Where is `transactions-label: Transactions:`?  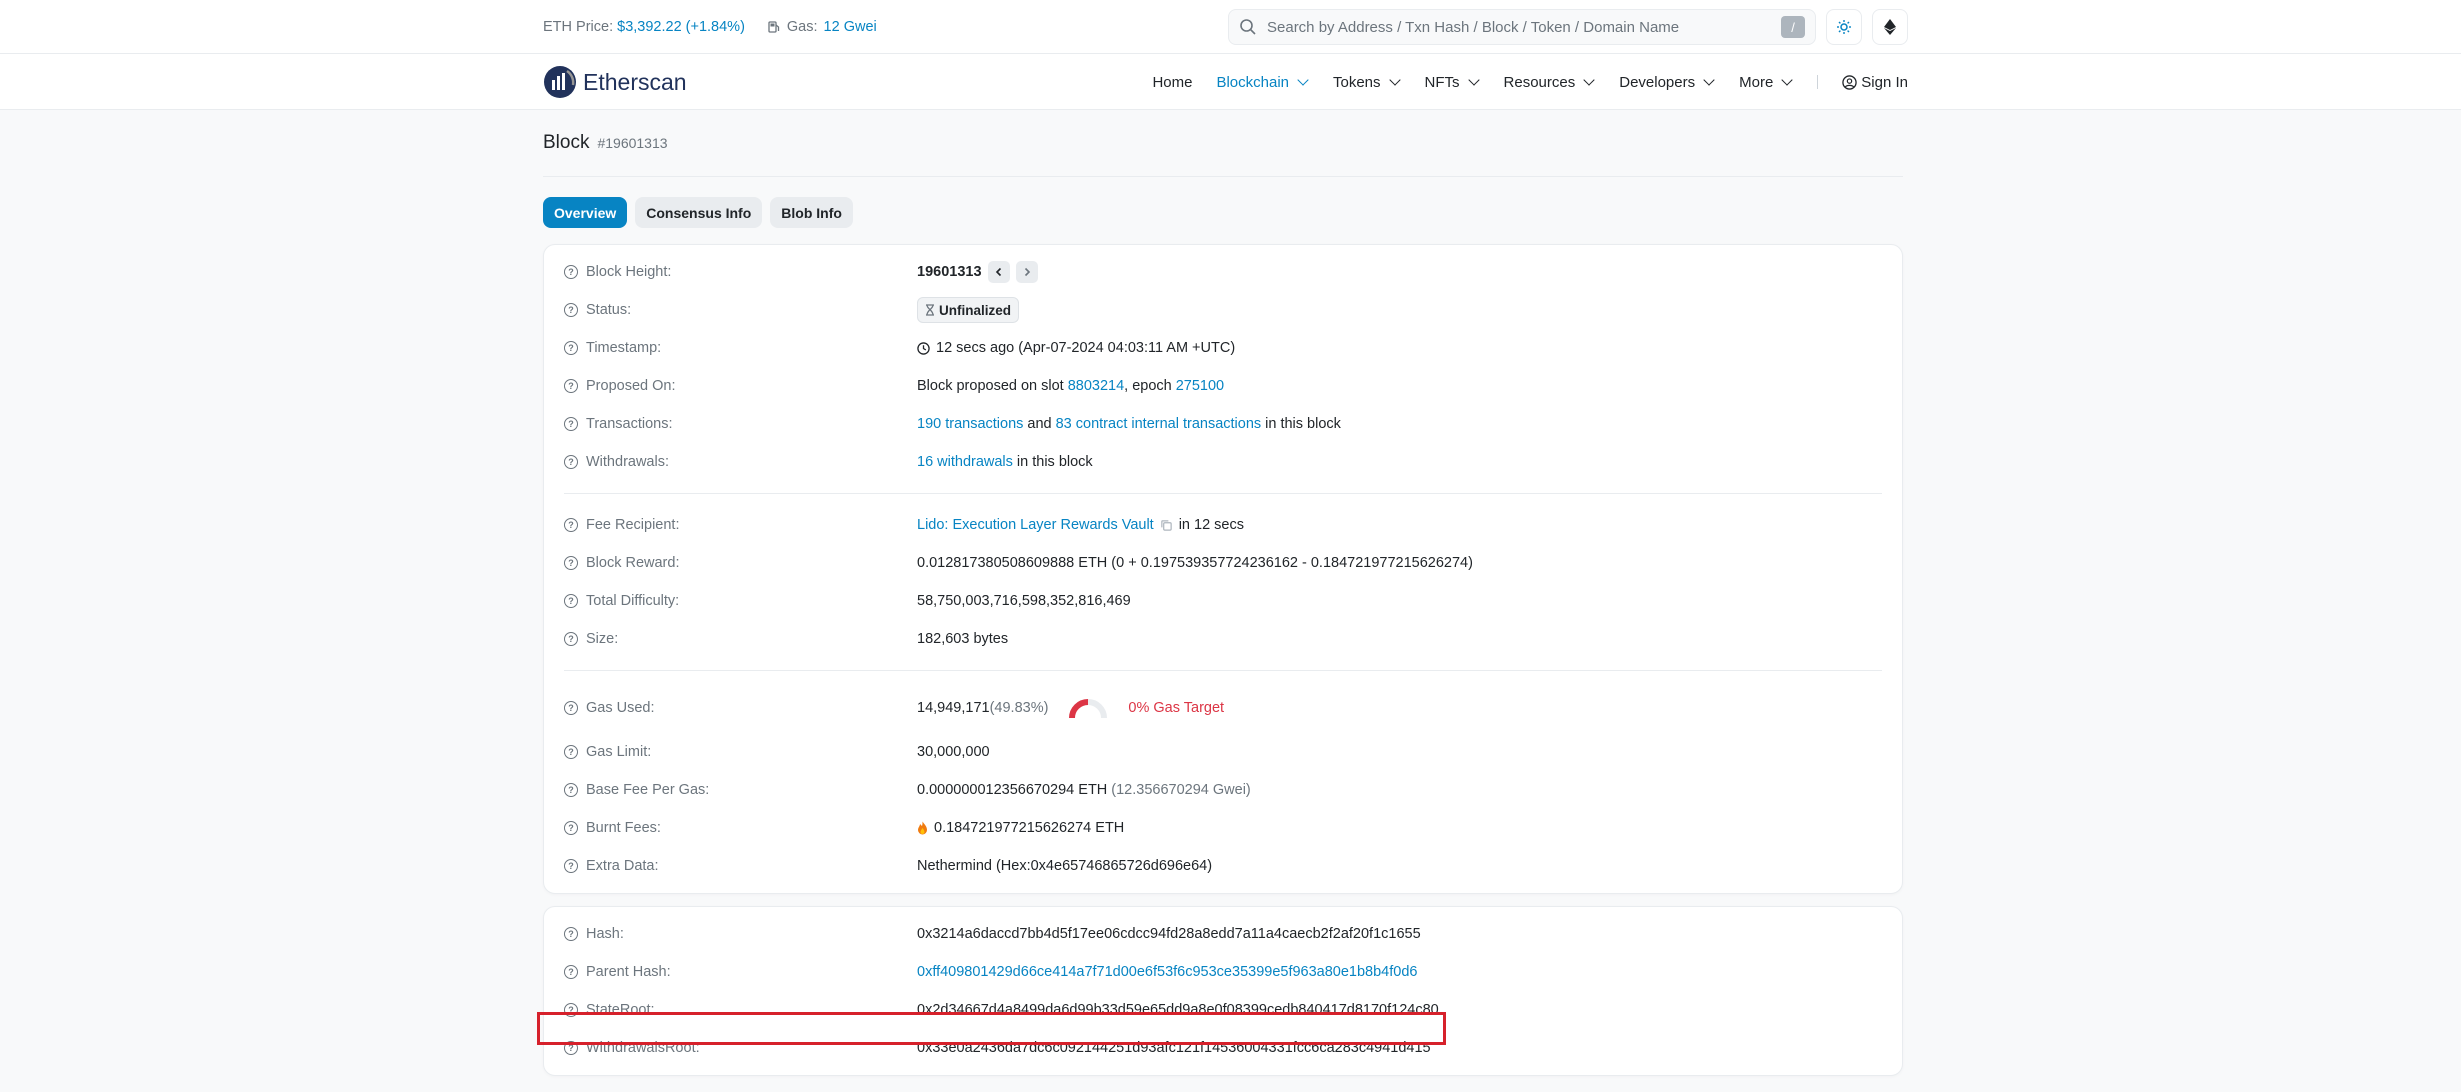 transactions-label: Transactions: is located at coordinates (629, 424).